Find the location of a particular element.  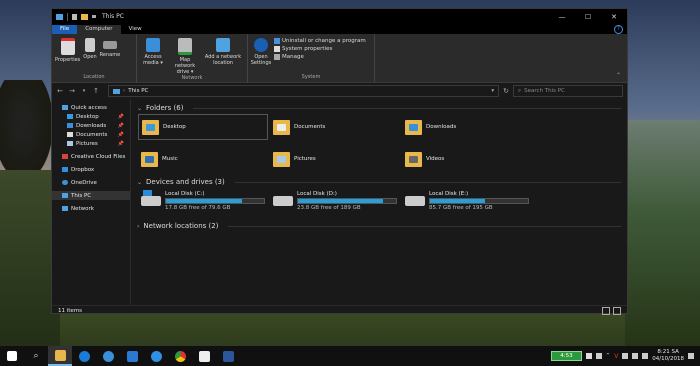

nav-network: Network is located at coordinates (91, 208).